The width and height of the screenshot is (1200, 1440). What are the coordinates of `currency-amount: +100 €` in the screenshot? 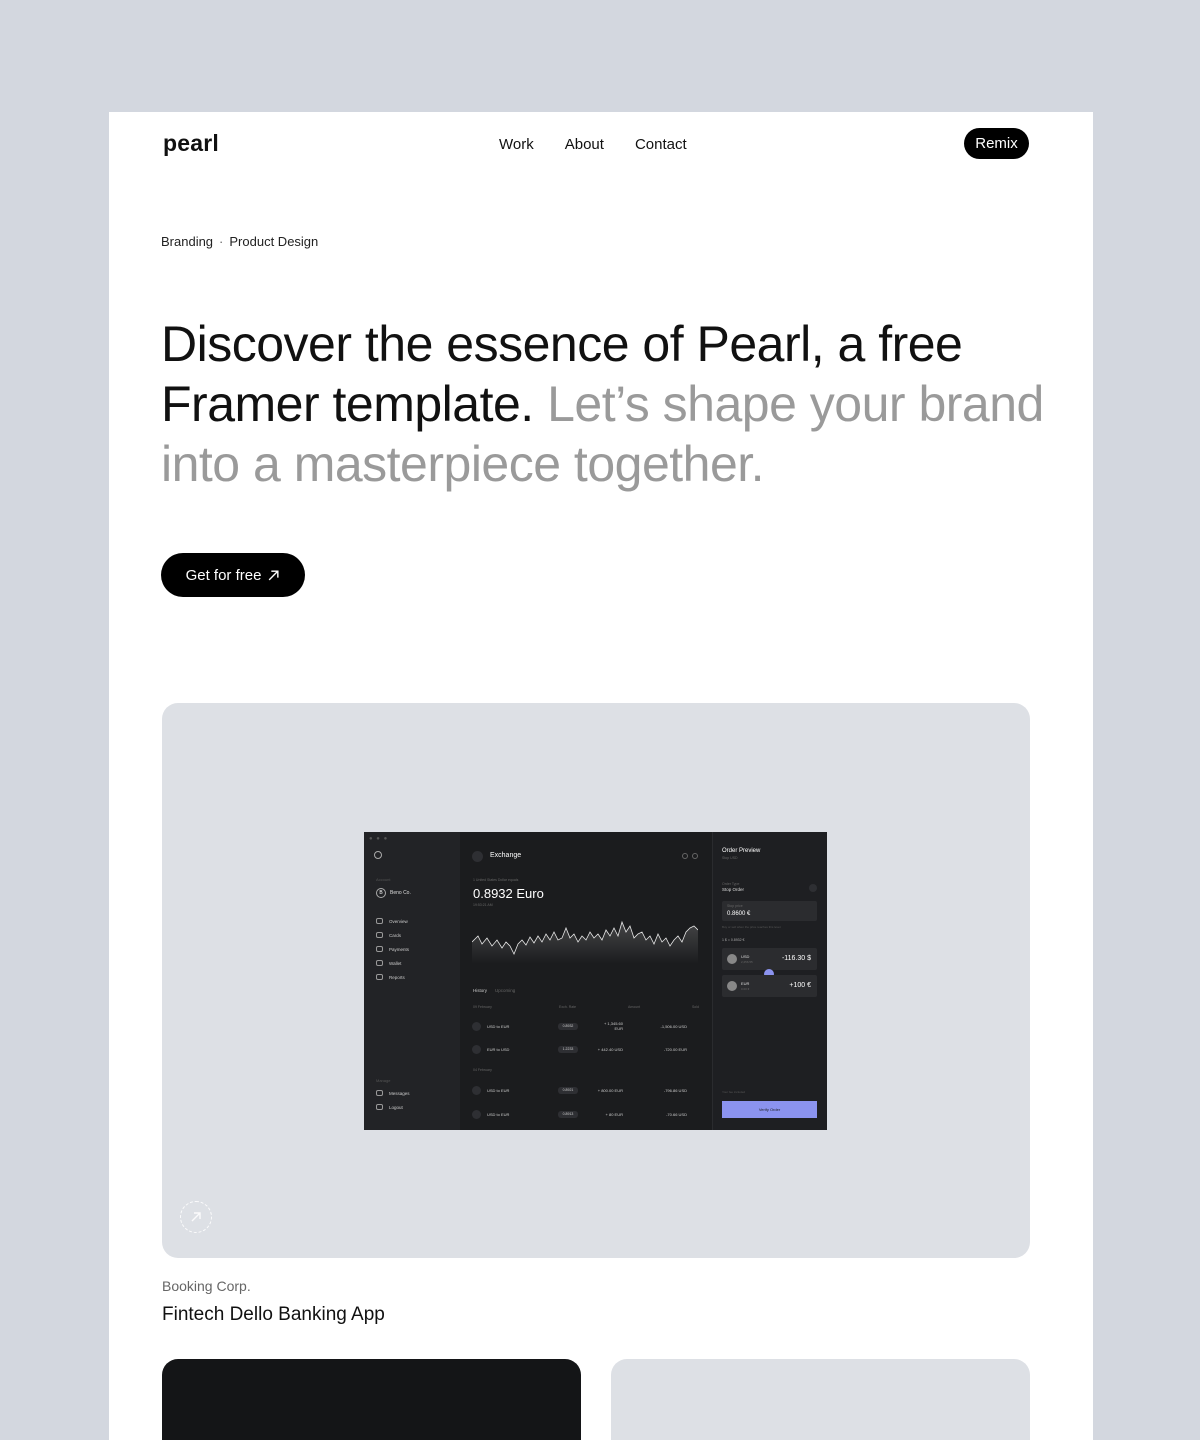 It's located at (800, 985).